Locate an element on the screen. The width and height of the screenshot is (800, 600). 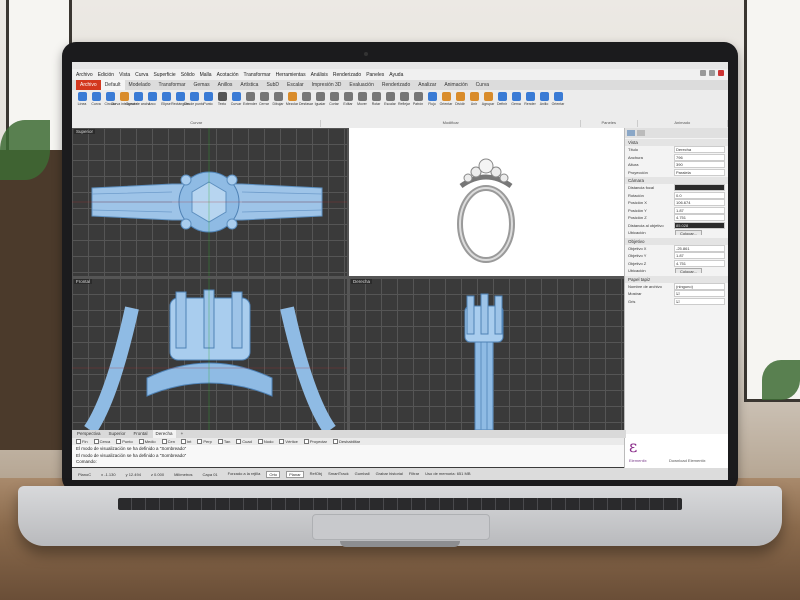
ribbon-tab: Default is located at coordinates (112, 85).